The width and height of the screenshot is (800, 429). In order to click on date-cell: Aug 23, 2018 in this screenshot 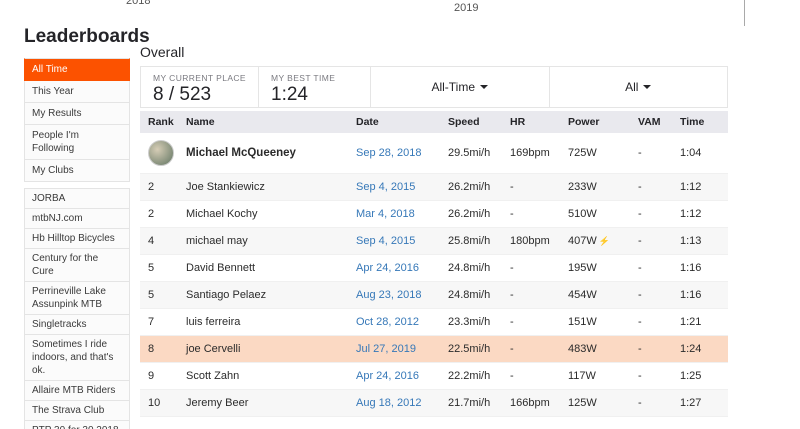, I will do `click(394, 295)`.